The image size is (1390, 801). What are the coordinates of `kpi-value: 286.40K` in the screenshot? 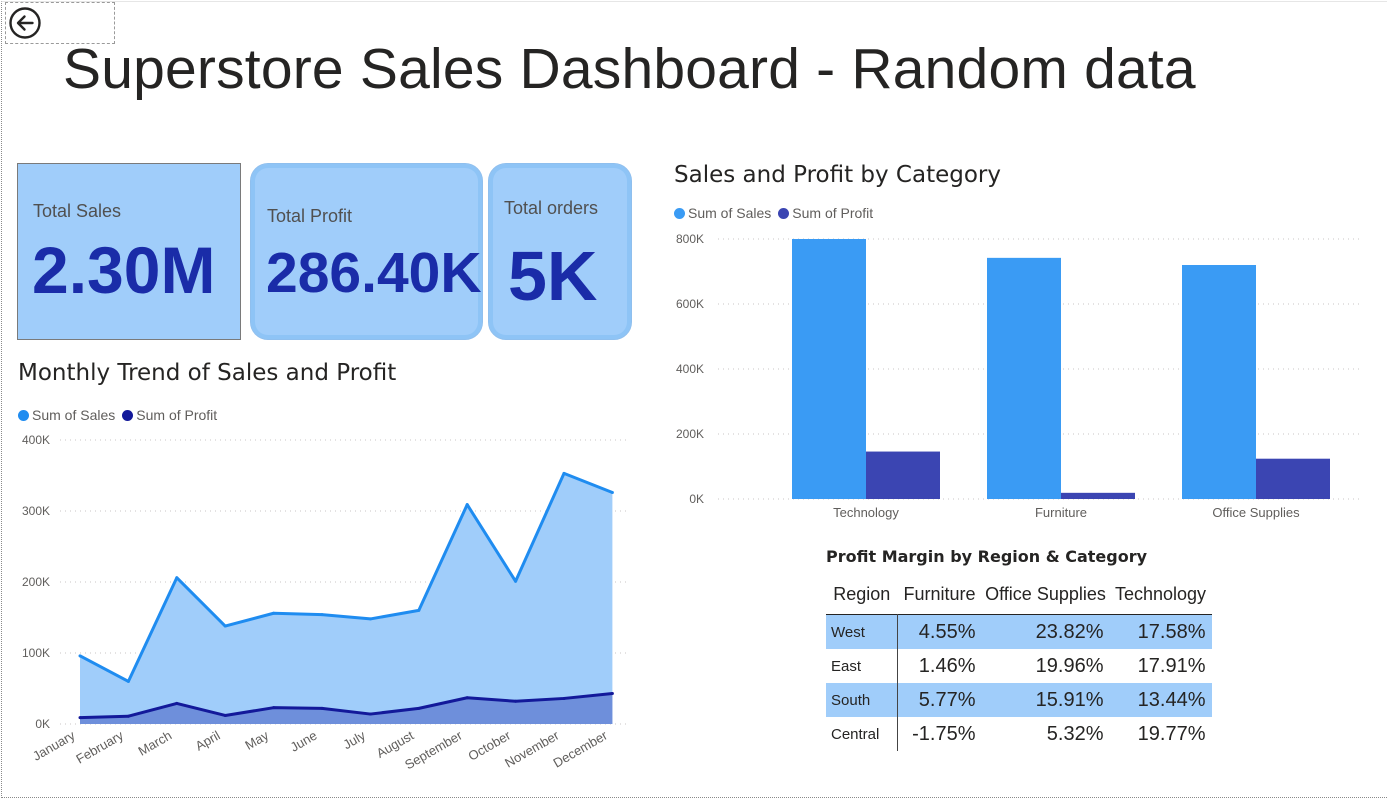 It's located at (374, 273).